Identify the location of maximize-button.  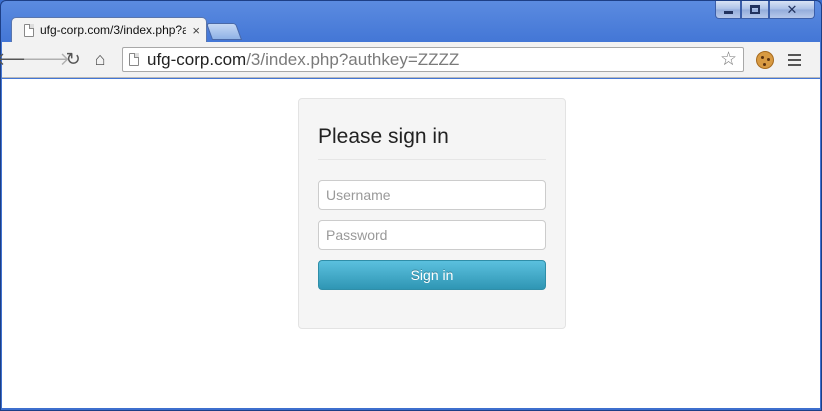
(755, 10).